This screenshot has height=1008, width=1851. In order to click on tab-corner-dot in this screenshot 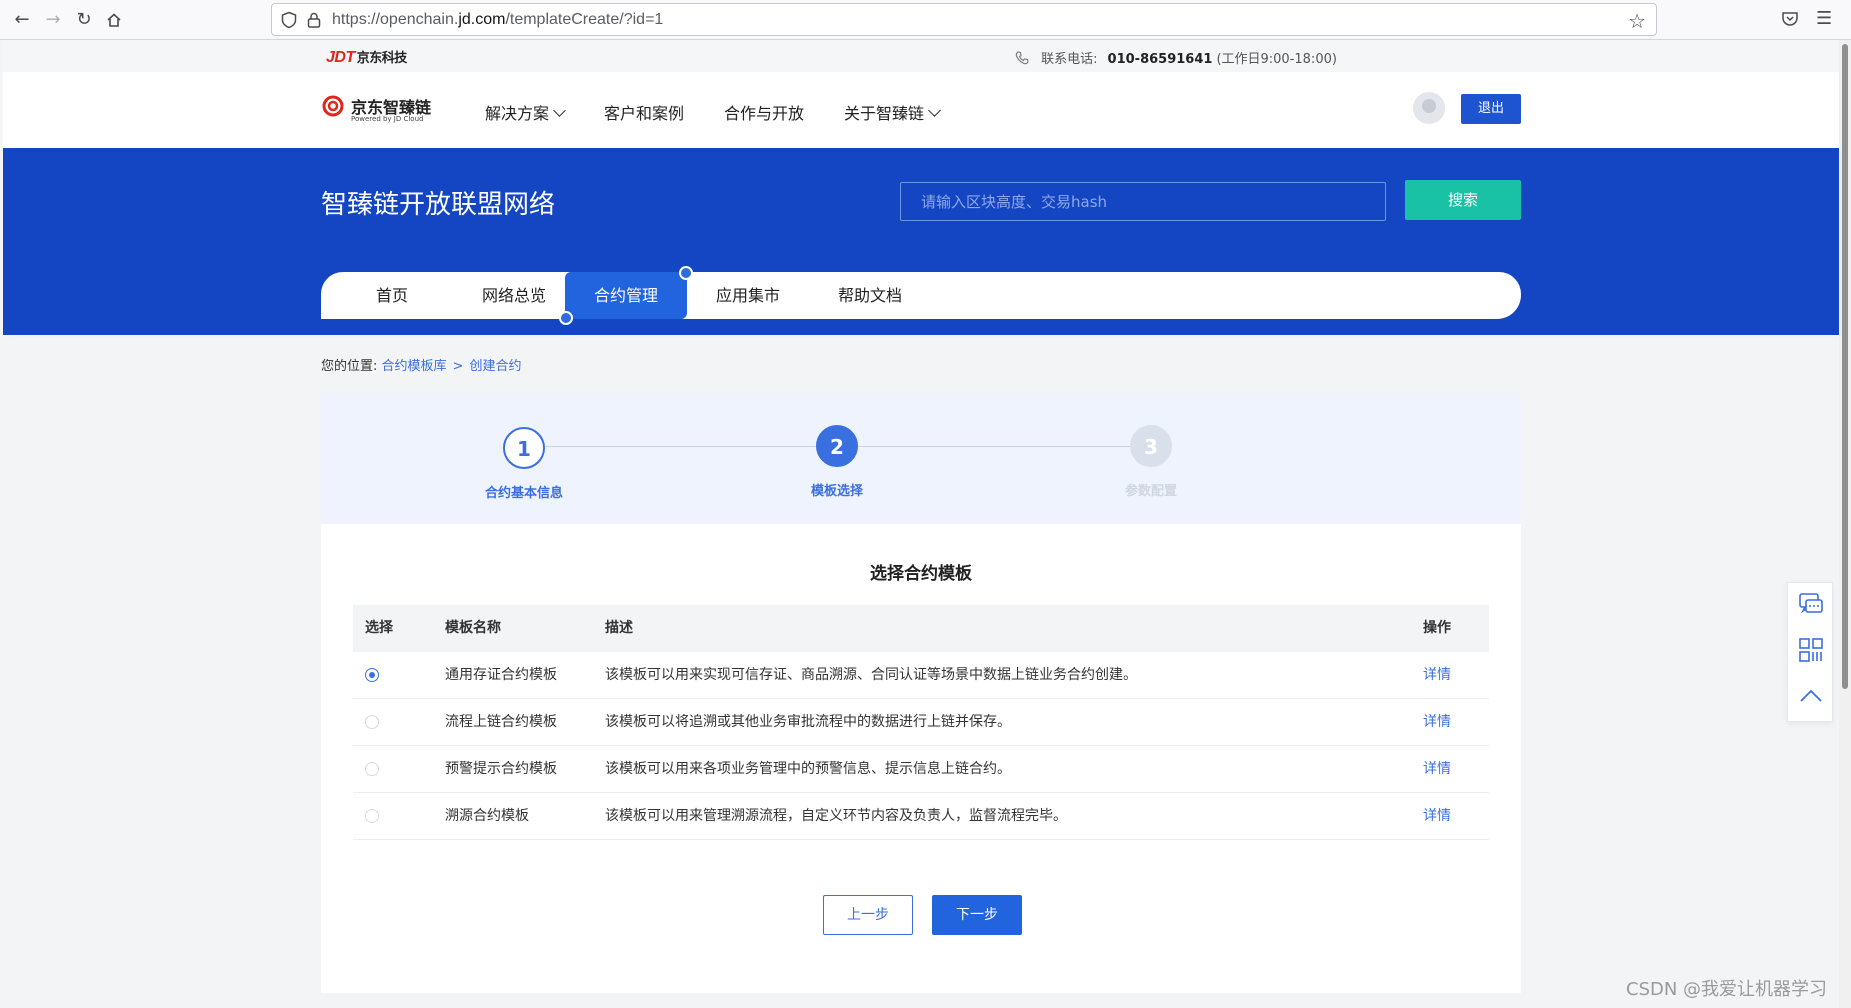, I will do `click(566, 318)`.